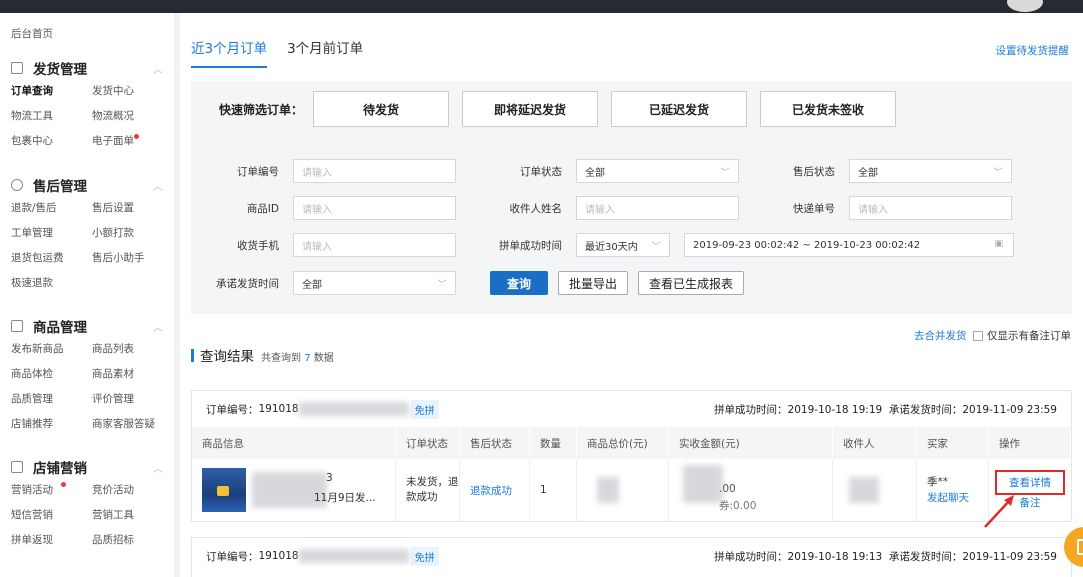 The height and width of the screenshot is (577, 1083). What do you see at coordinates (814, 171) in the screenshot?
I see `after-sale-status-label: 售后状态` at bounding box center [814, 171].